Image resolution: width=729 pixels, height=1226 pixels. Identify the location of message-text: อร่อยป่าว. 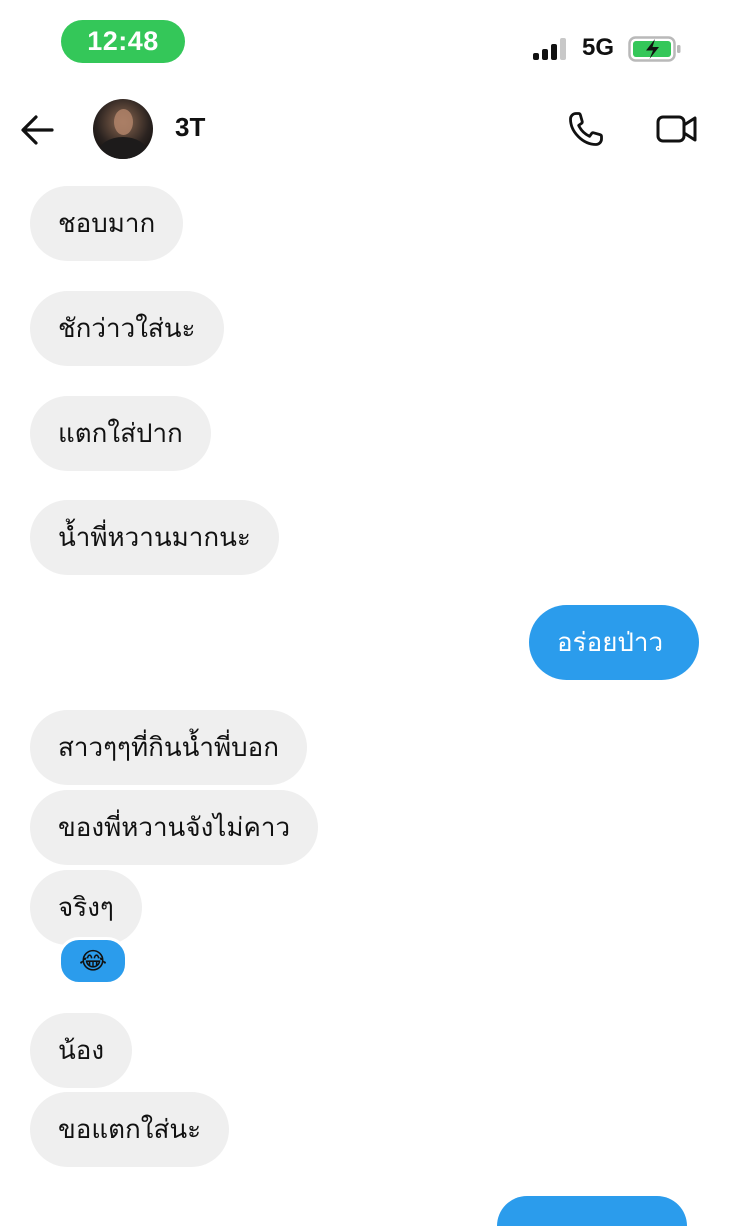
(610, 643).